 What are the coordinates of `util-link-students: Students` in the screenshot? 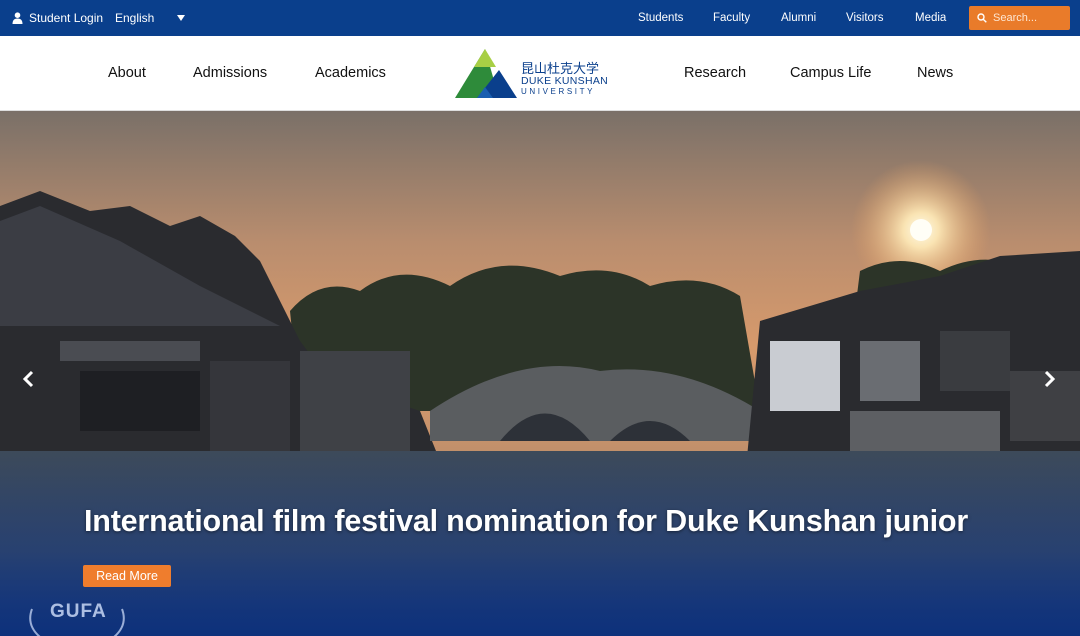 It's located at (660, 18).